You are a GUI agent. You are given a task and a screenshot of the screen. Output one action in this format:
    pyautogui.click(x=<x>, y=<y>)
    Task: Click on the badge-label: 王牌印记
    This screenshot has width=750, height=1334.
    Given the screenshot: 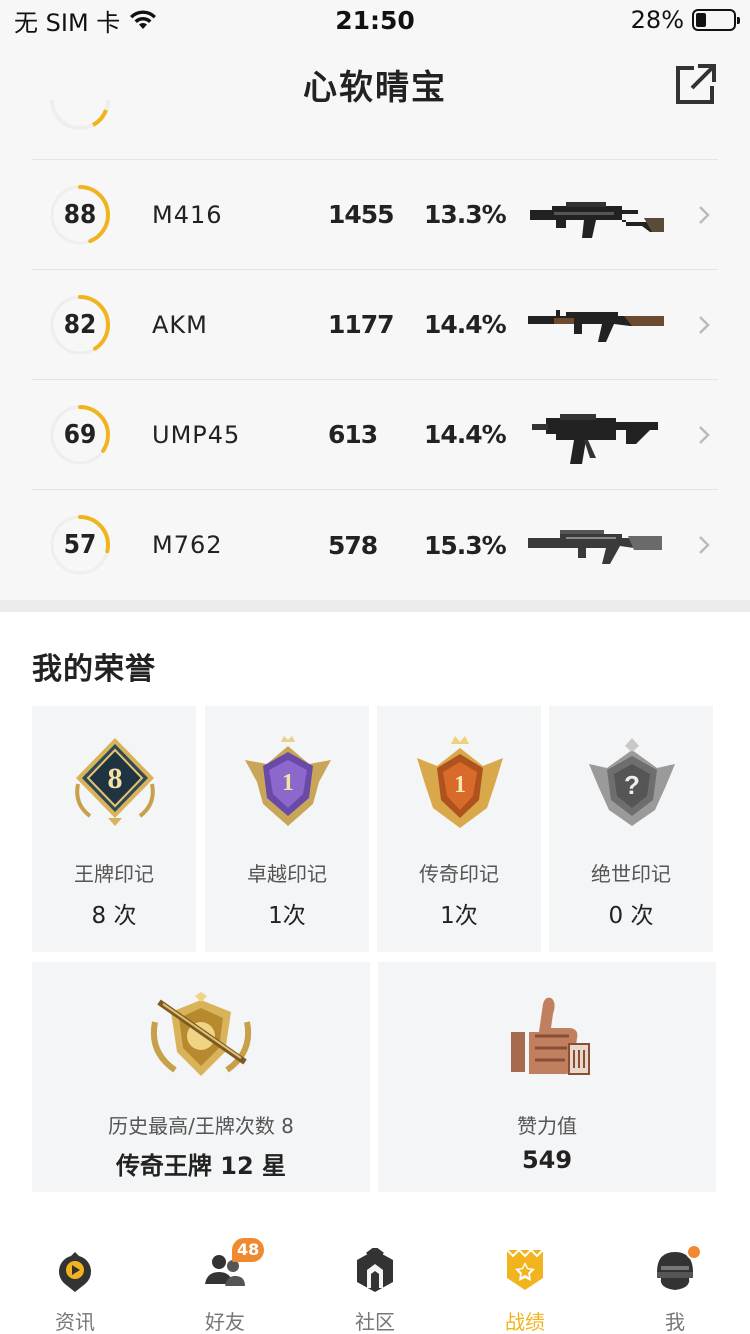 What is the action you would take?
    pyautogui.click(x=114, y=874)
    